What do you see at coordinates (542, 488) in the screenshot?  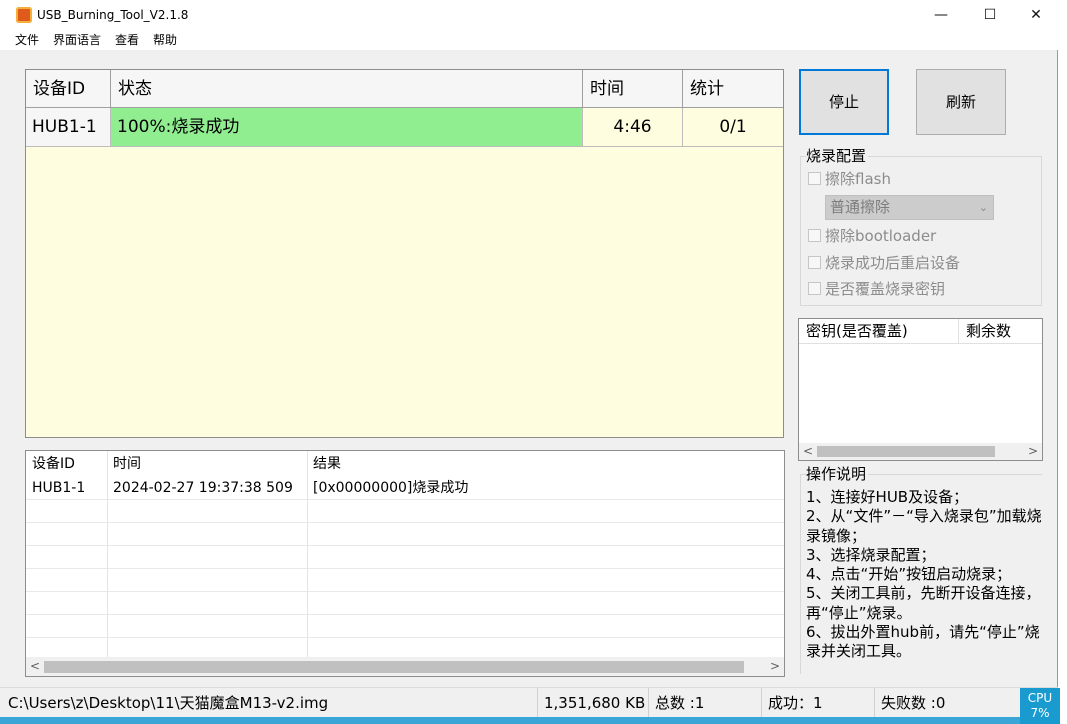 I see `log-cell-result: [0x00000000]烧录成功` at bounding box center [542, 488].